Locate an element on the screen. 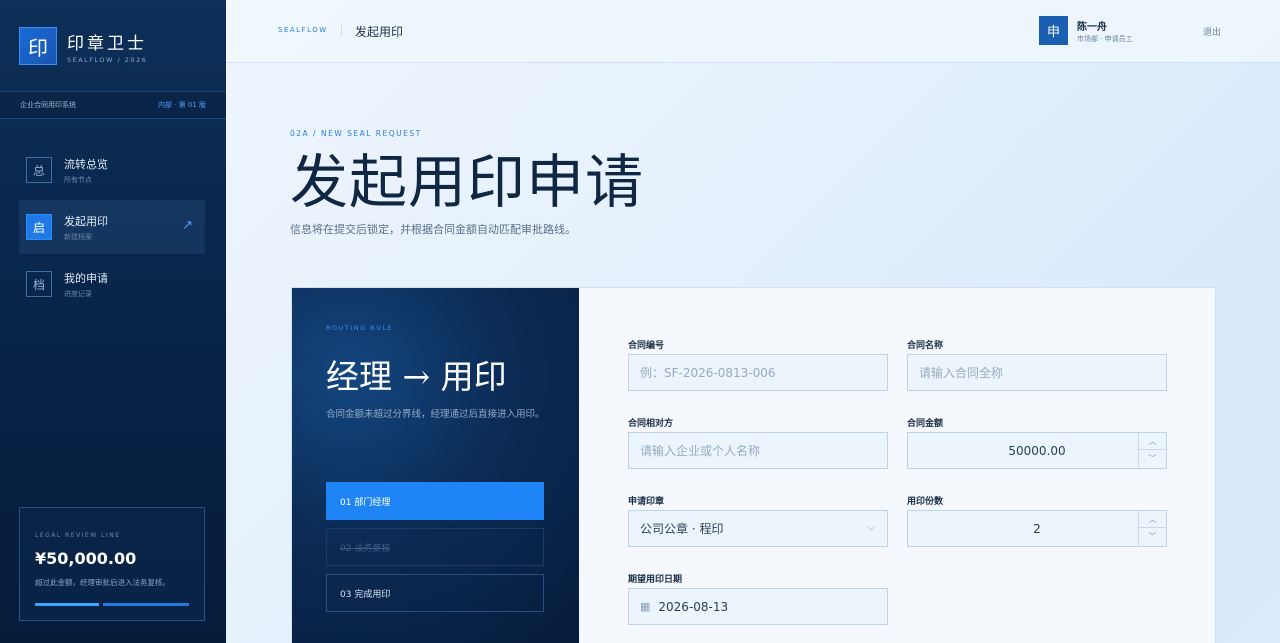 This screenshot has height=643, width=1280. page-description: 信息将在提交后锁定，并根据合同金额自动匹配审批路线。 is located at coordinates (433, 229).